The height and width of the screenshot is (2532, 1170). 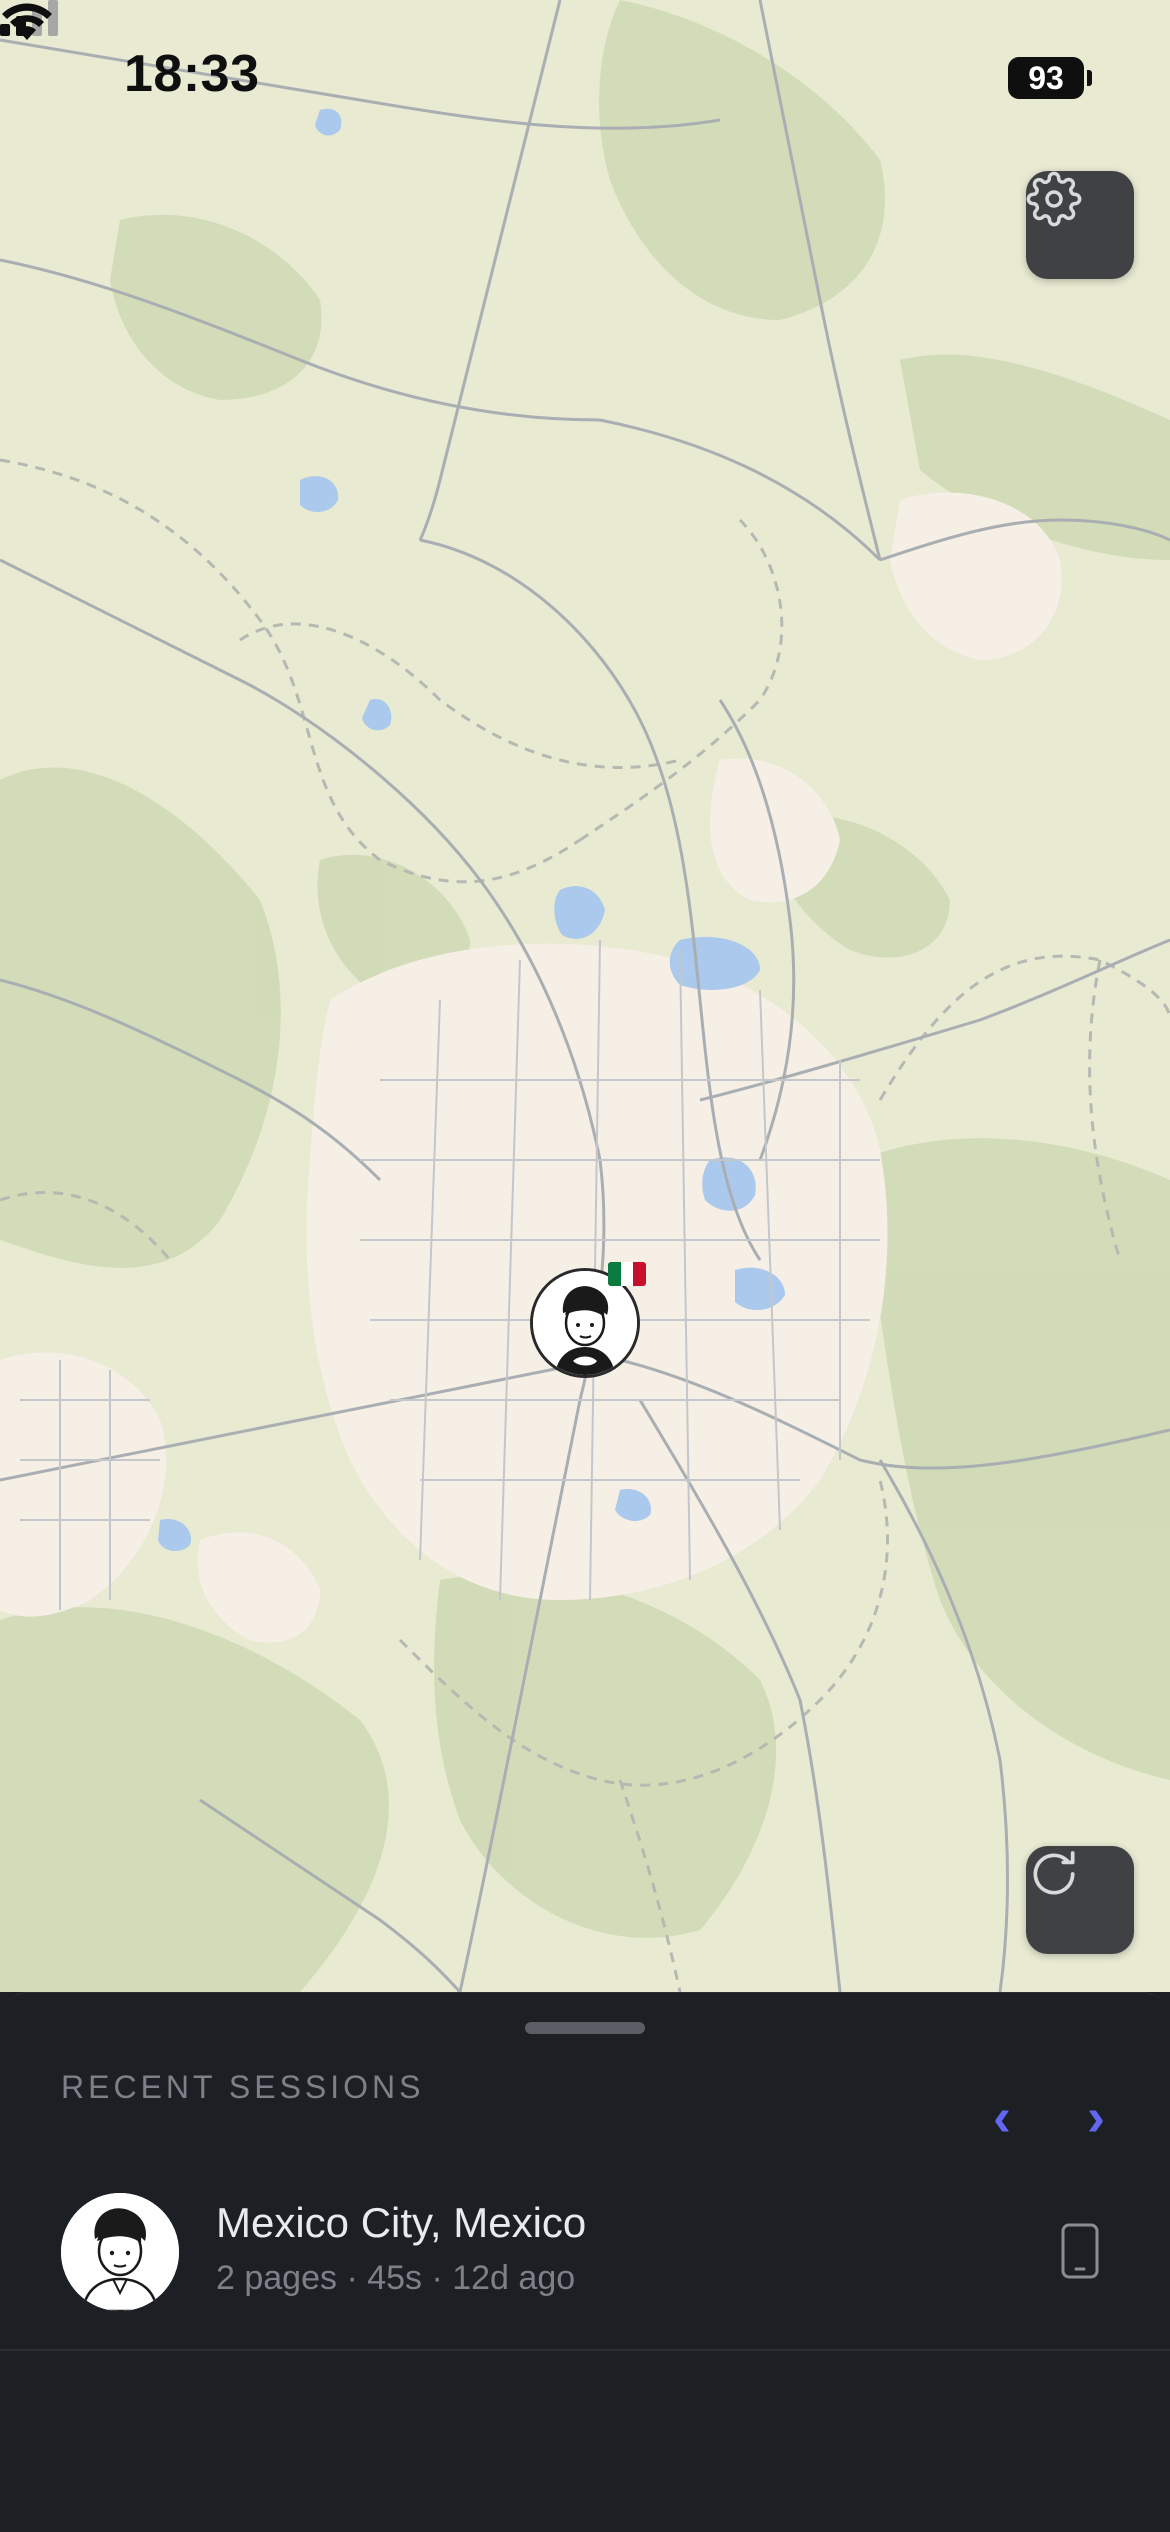 What do you see at coordinates (1054, 1873) in the screenshot?
I see `refresh-icon` at bounding box center [1054, 1873].